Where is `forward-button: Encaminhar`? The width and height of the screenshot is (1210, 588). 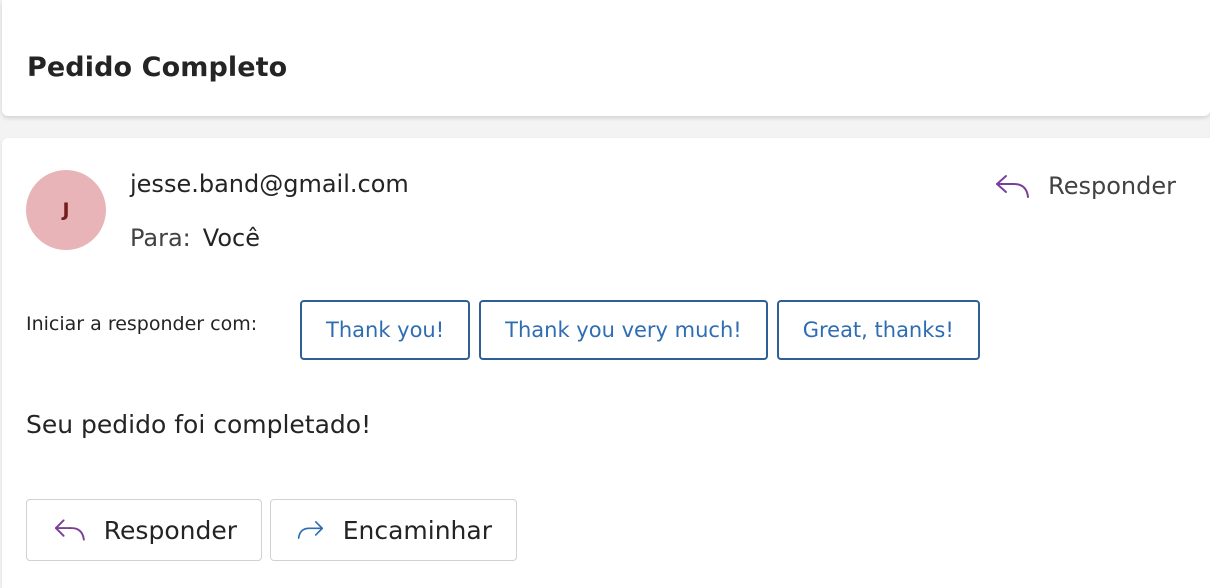
forward-button: Encaminhar is located at coordinates (393, 530).